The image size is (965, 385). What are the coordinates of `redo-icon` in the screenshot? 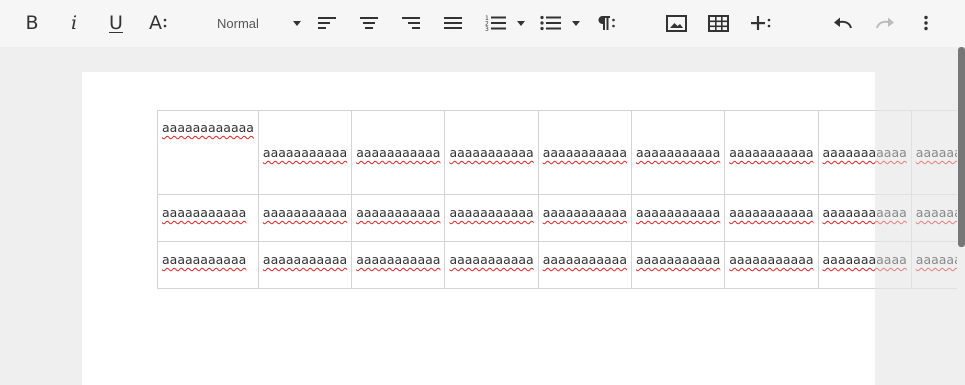 It's located at (885, 23).